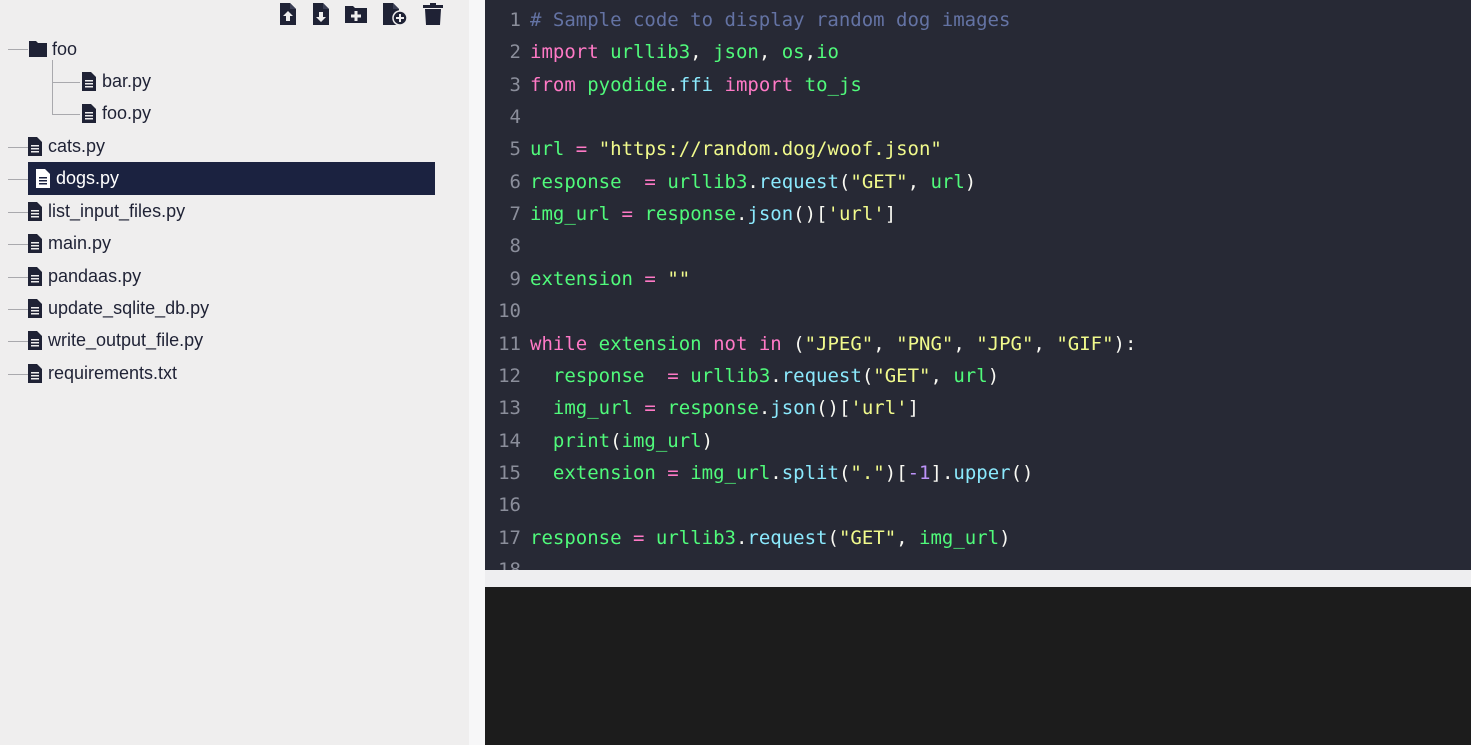 The height and width of the screenshot is (745, 1471). What do you see at coordinates (69, 243) in the screenshot?
I see `tree-file-main-py: main.py` at bounding box center [69, 243].